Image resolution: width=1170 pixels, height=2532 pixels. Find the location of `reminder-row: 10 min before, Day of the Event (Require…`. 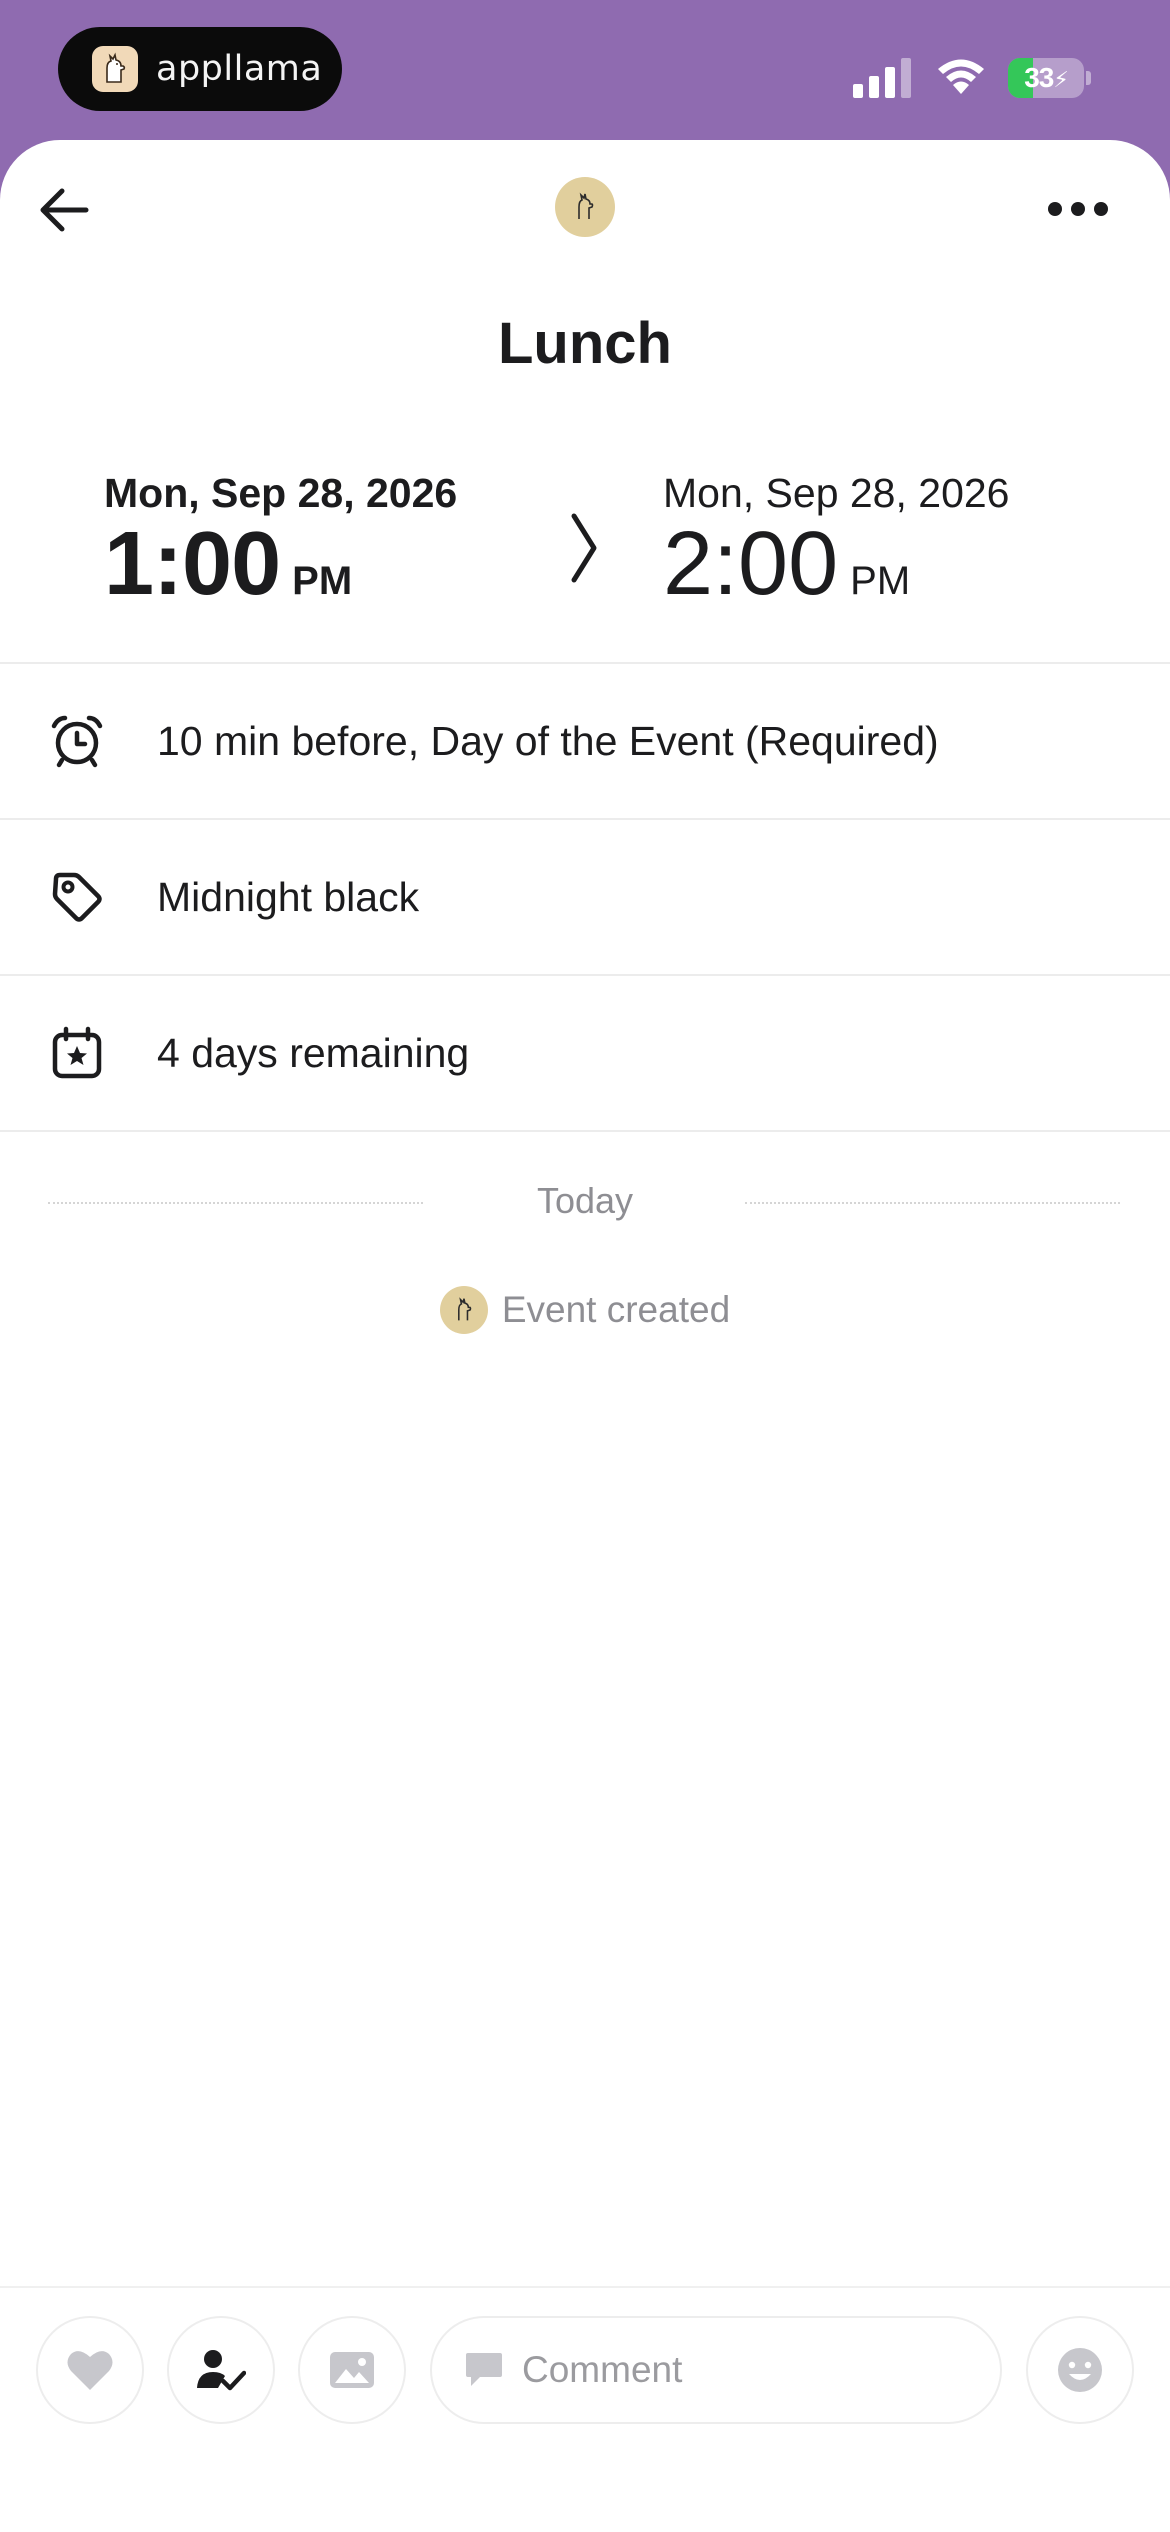

reminder-row: 10 min before, Day of the Event (Require… is located at coordinates (585, 740).